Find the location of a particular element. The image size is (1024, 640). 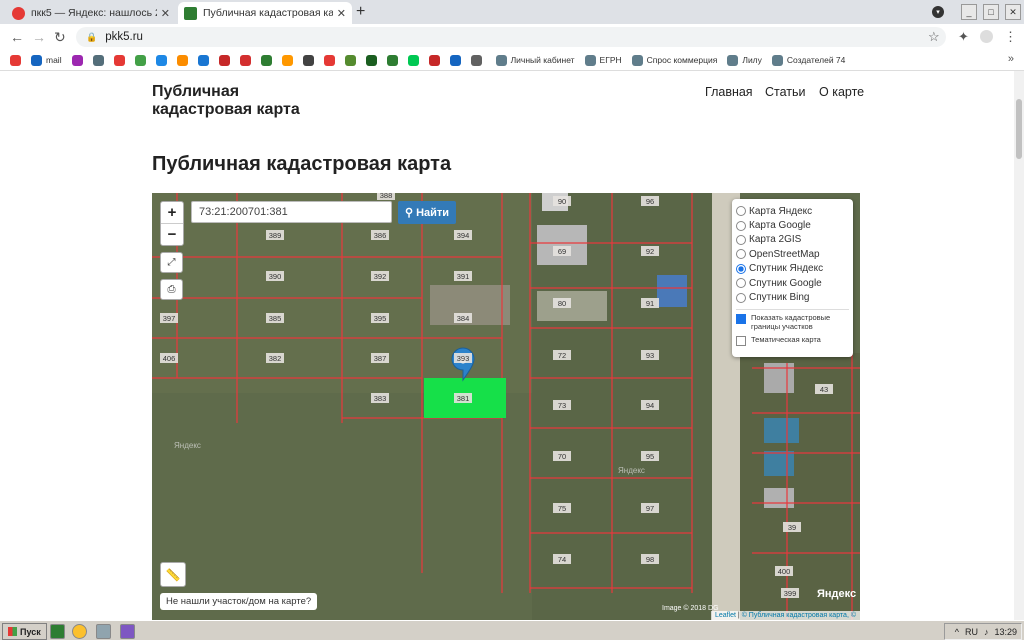

parcel-number: 91 is located at coordinates (650, 303).